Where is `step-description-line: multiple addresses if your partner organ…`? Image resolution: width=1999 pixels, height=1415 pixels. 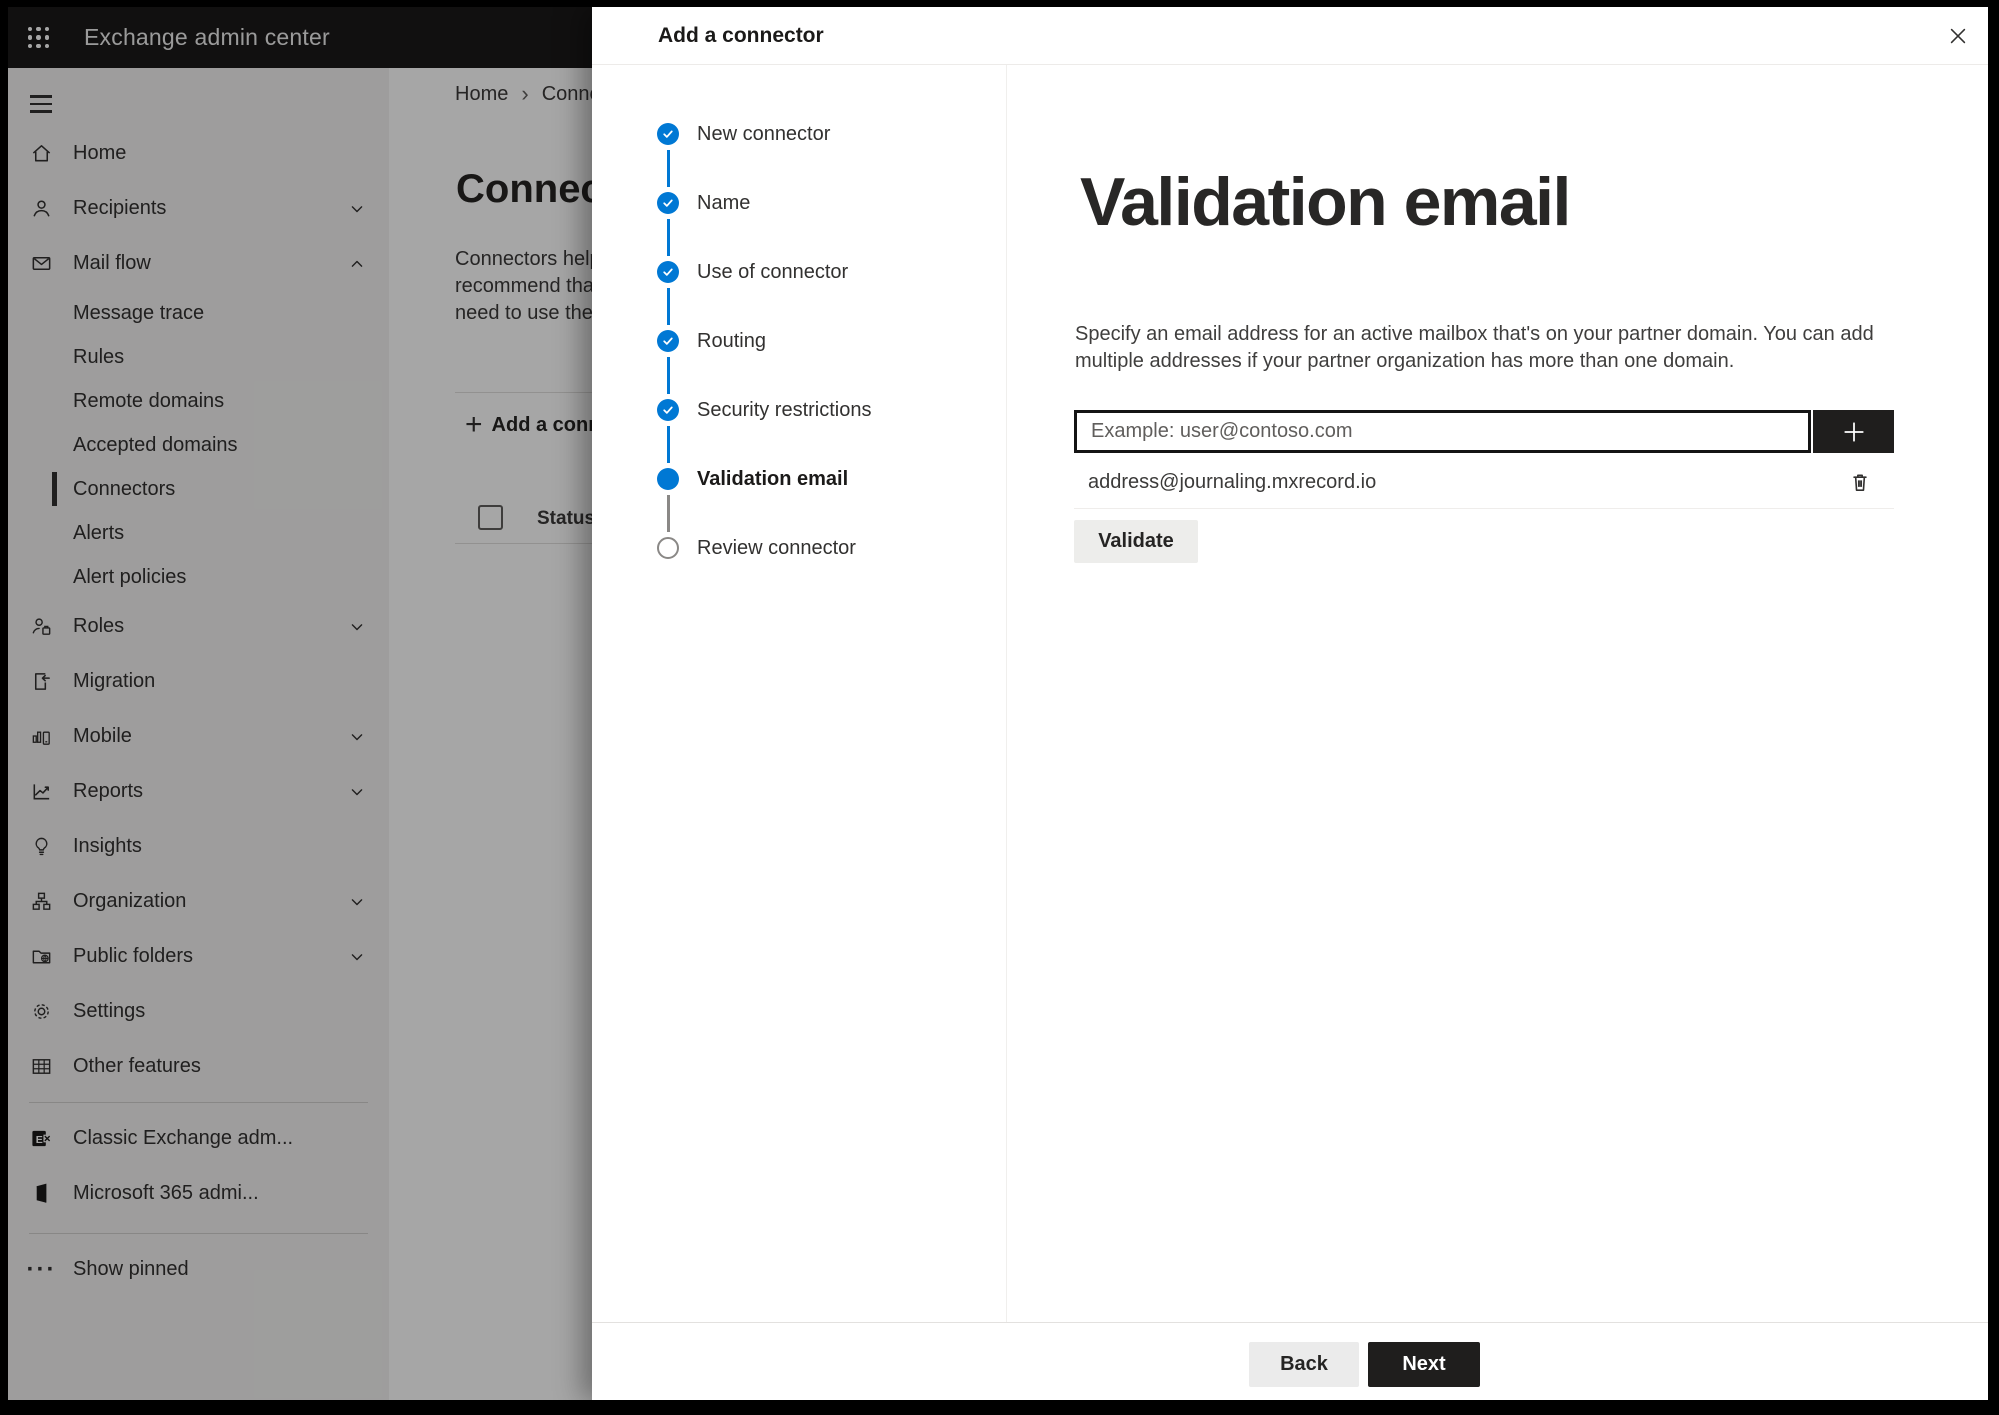 step-description-line: multiple addresses if your partner organ… is located at coordinates (1405, 361).